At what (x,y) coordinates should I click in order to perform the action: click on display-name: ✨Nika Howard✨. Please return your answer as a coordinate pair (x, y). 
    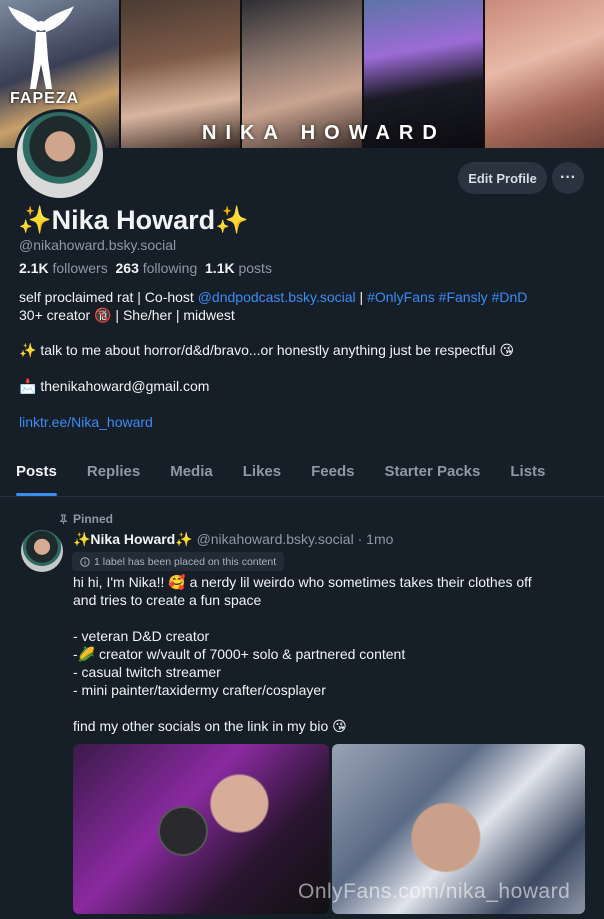
    Looking at the image, I should click on (133, 220).